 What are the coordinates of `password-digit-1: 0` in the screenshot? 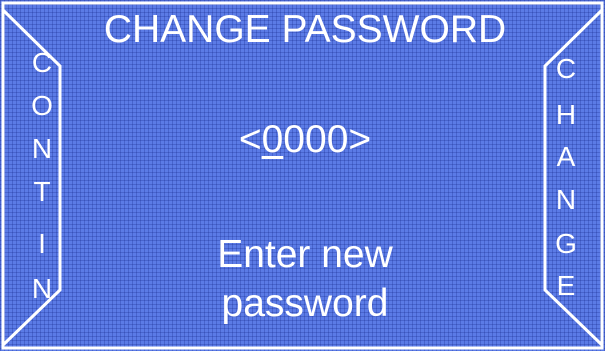 It's located at (273, 140).